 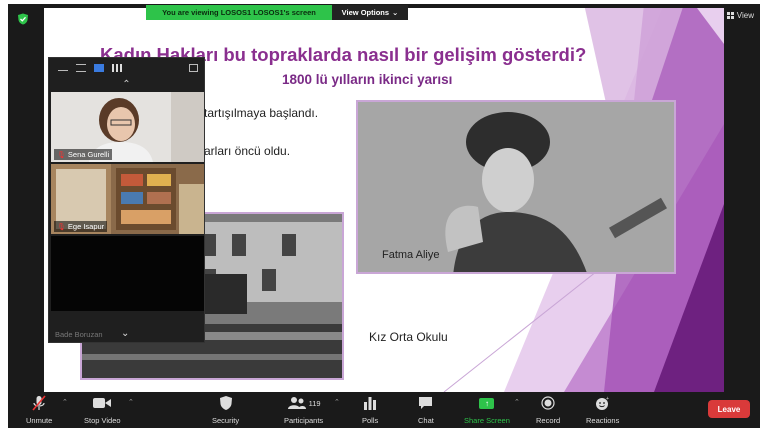 What do you see at coordinates (117, 68) in the screenshot?
I see `gallery-view-icon` at bounding box center [117, 68].